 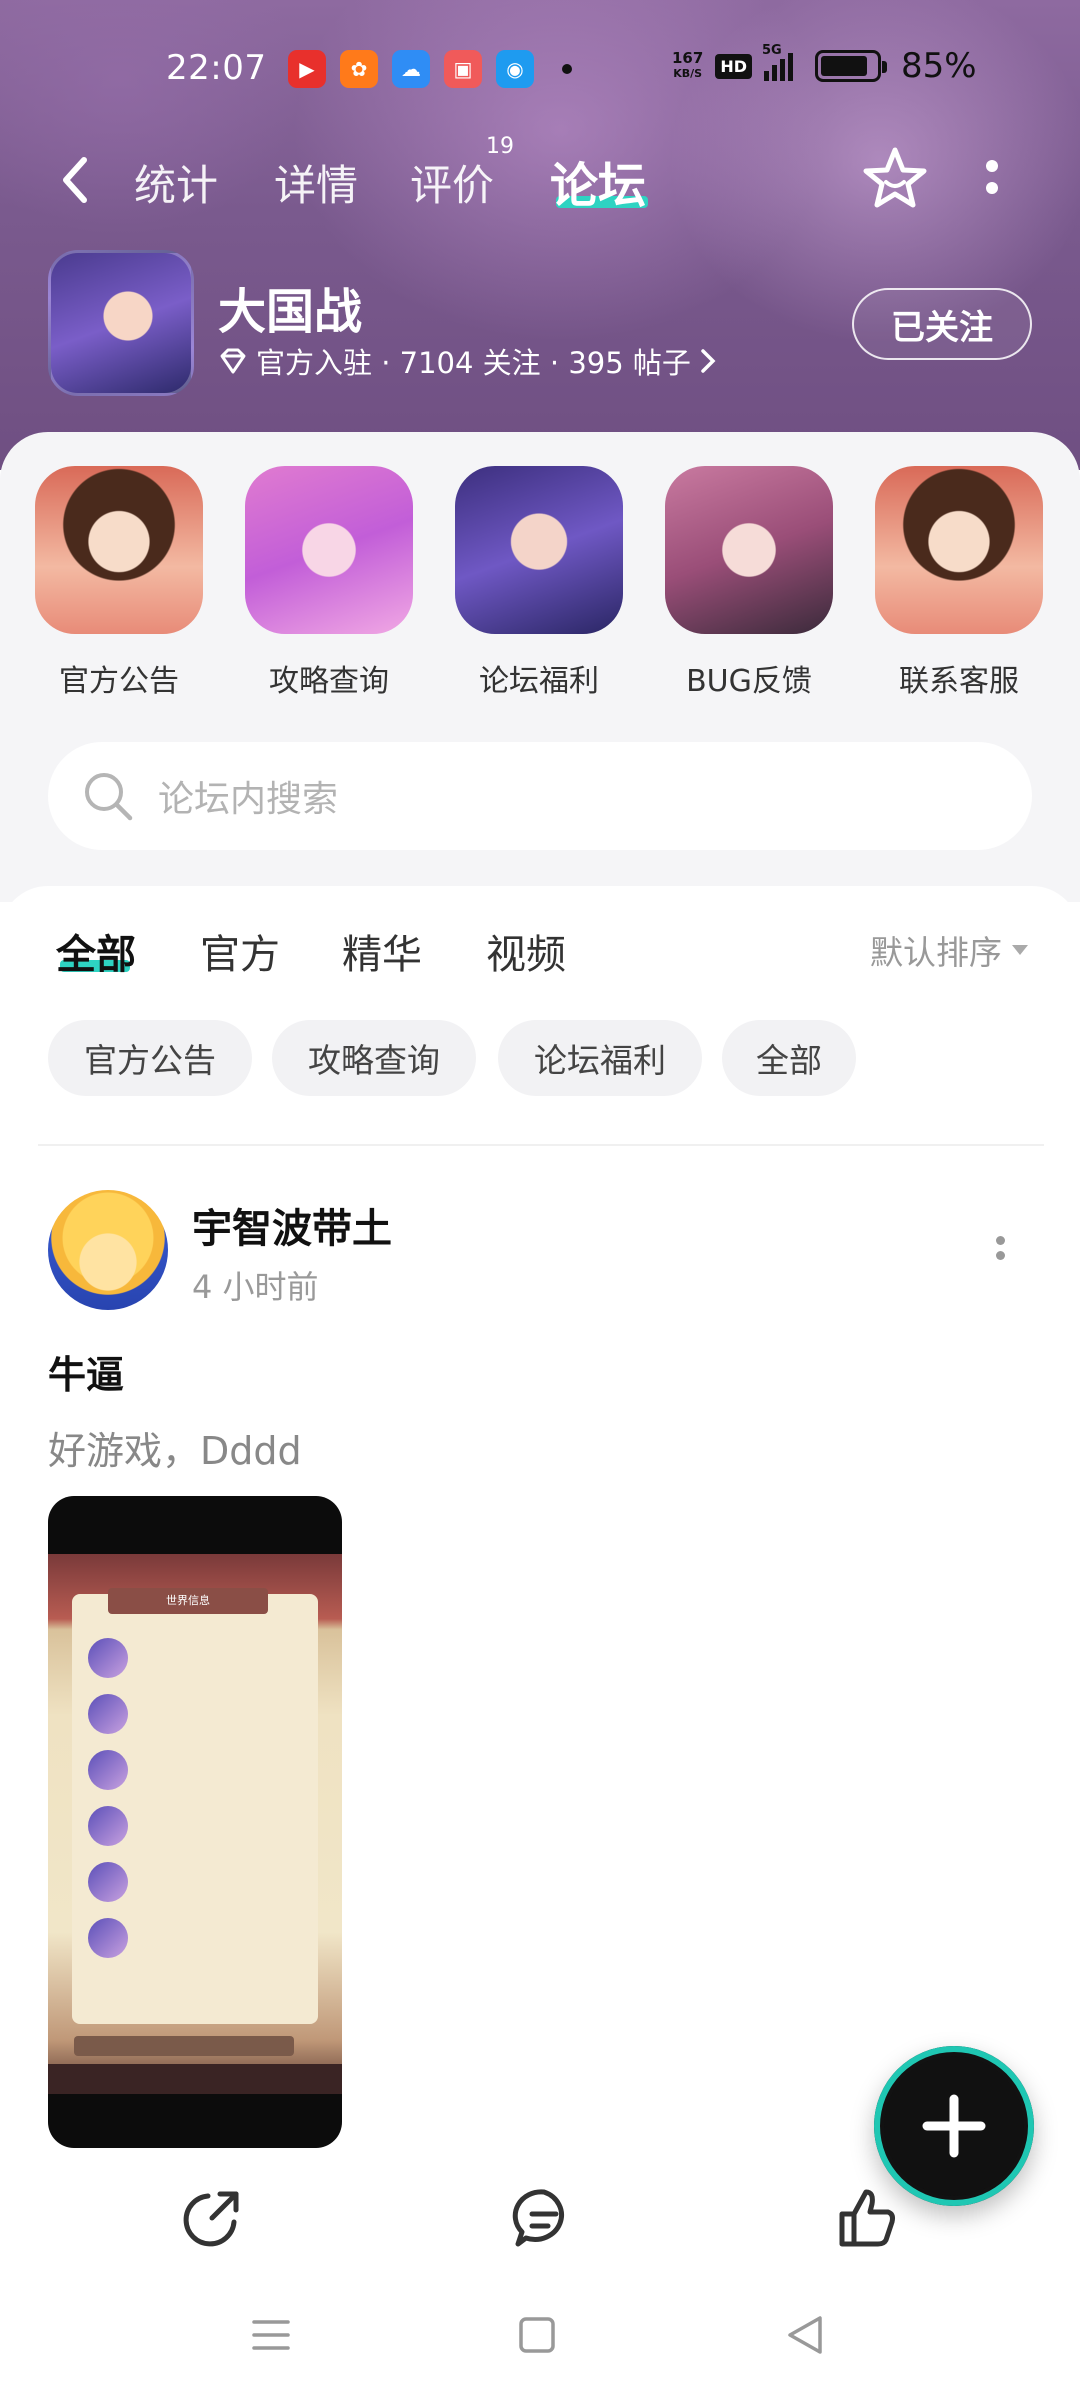 What do you see at coordinates (307, 69) in the screenshot?
I see `video-app-icon: ▶` at bounding box center [307, 69].